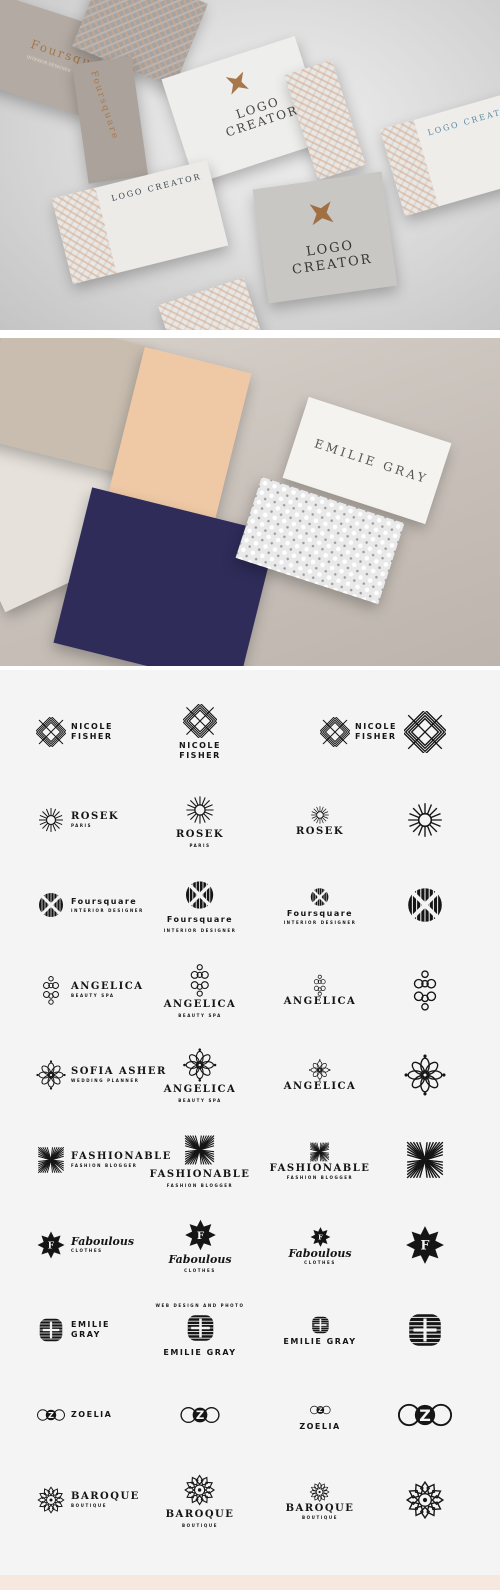 The width and height of the screenshot is (500, 1590). Describe the element at coordinates (200, 845) in the screenshot. I see `logo-subtitle: PARIS` at that location.